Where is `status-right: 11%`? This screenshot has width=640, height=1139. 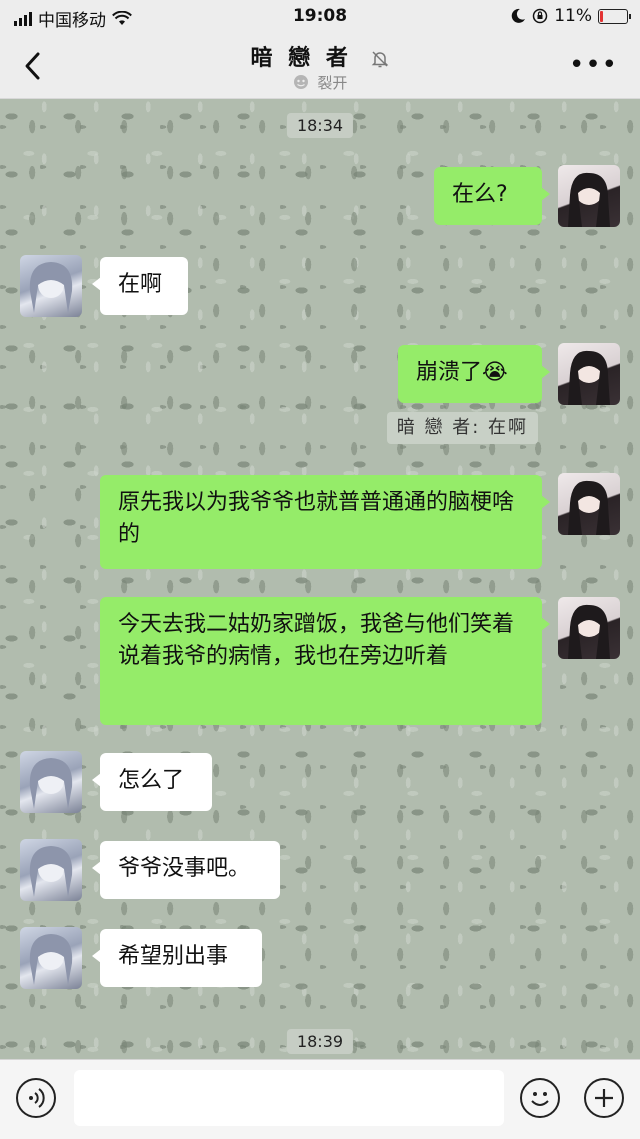
status-right: 11% is located at coordinates (570, 16).